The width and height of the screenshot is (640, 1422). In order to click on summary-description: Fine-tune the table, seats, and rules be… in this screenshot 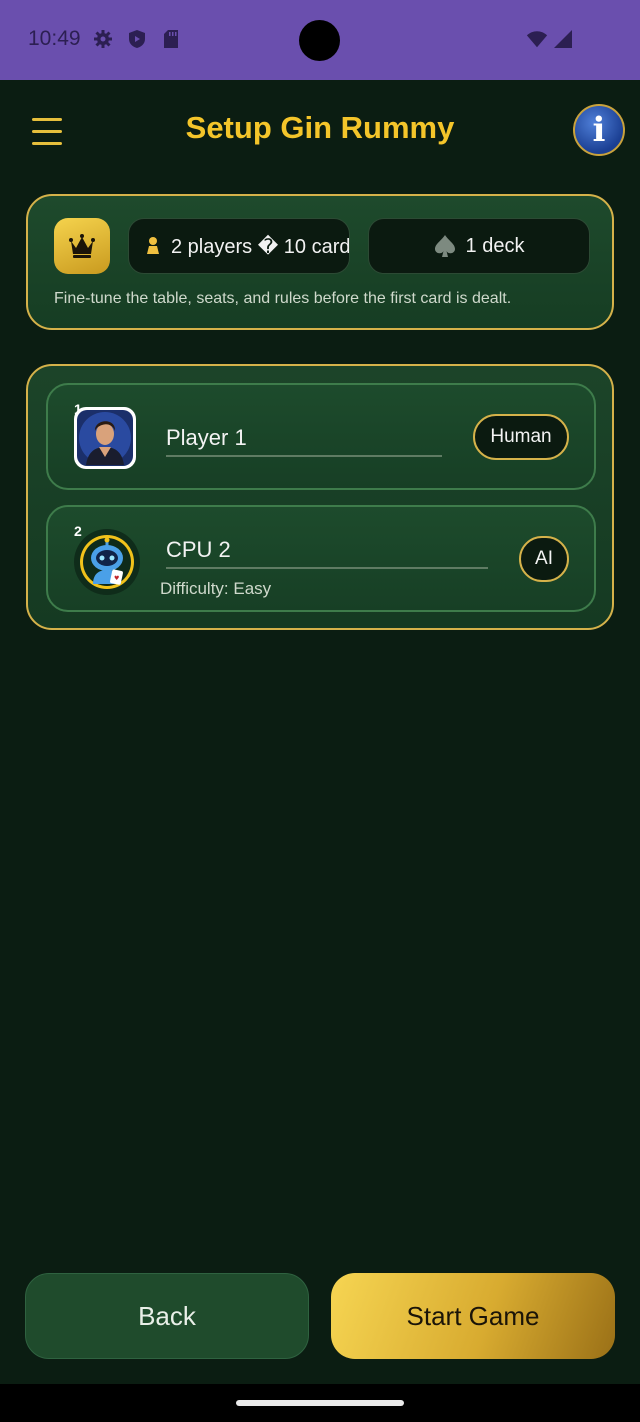, I will do `click(283, 298)`.